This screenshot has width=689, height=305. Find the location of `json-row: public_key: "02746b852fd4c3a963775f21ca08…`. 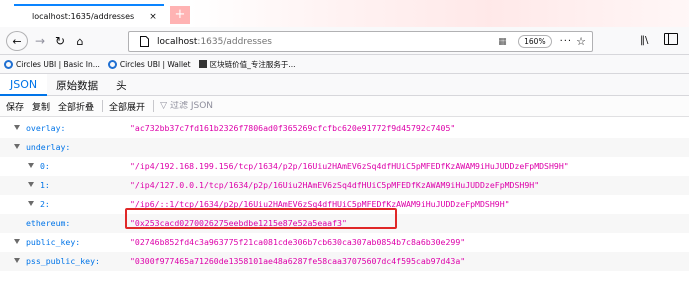

json-row: public_key: "02746b852fd4c3a963775f21ca08… is located at coordinates (344, 242).